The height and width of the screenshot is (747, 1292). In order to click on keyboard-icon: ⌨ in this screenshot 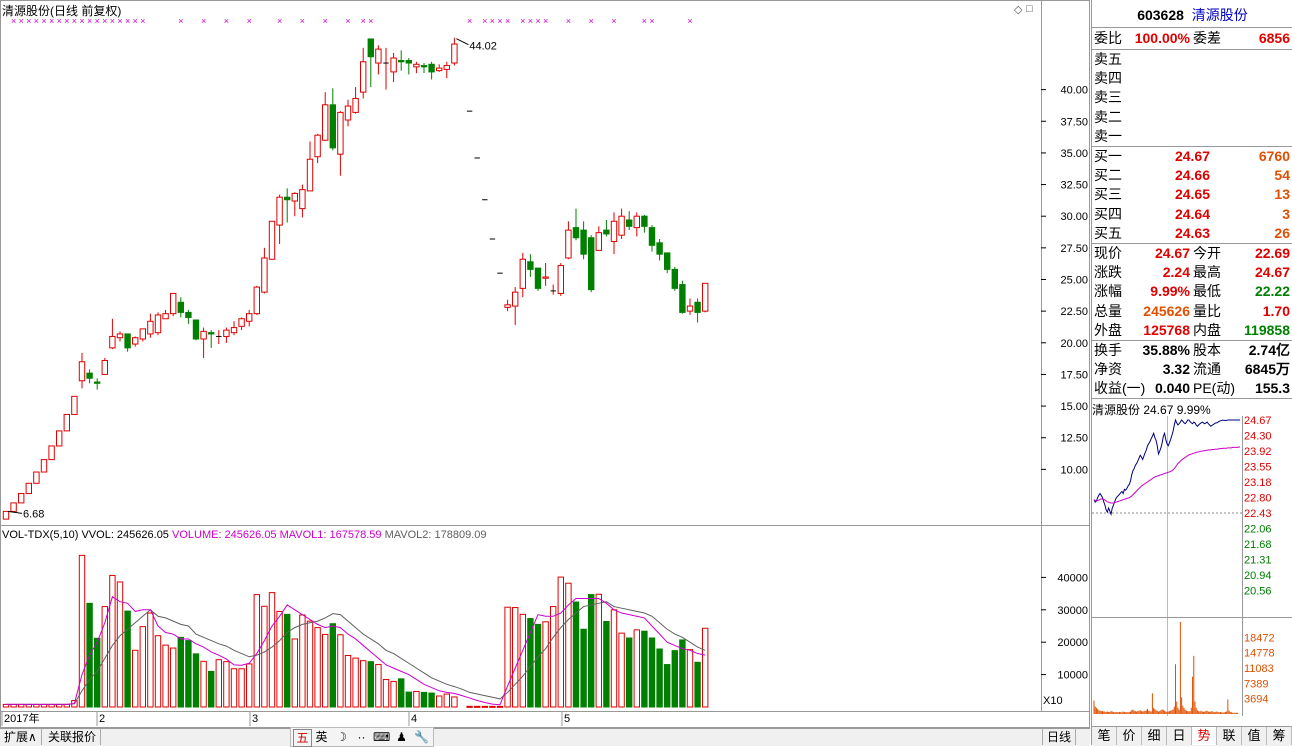, I will do `click(381, 737)`.